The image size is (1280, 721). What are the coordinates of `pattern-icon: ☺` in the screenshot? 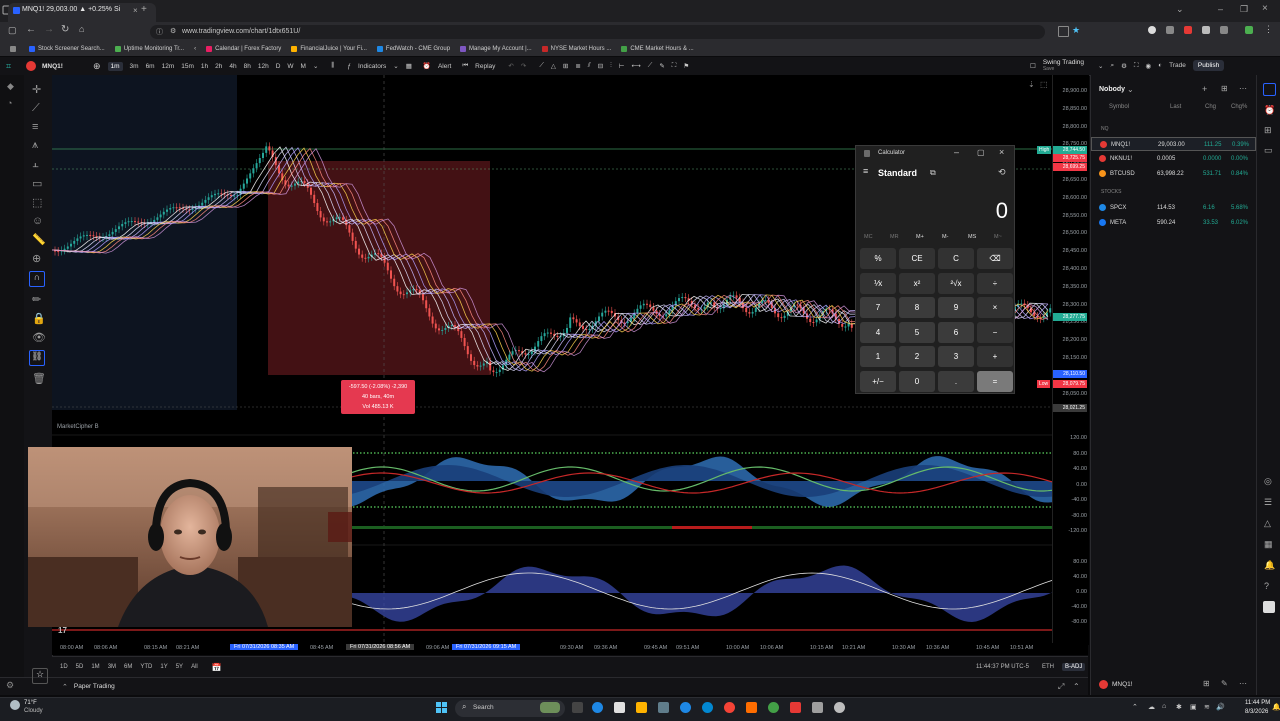 It's located at (42, 221).